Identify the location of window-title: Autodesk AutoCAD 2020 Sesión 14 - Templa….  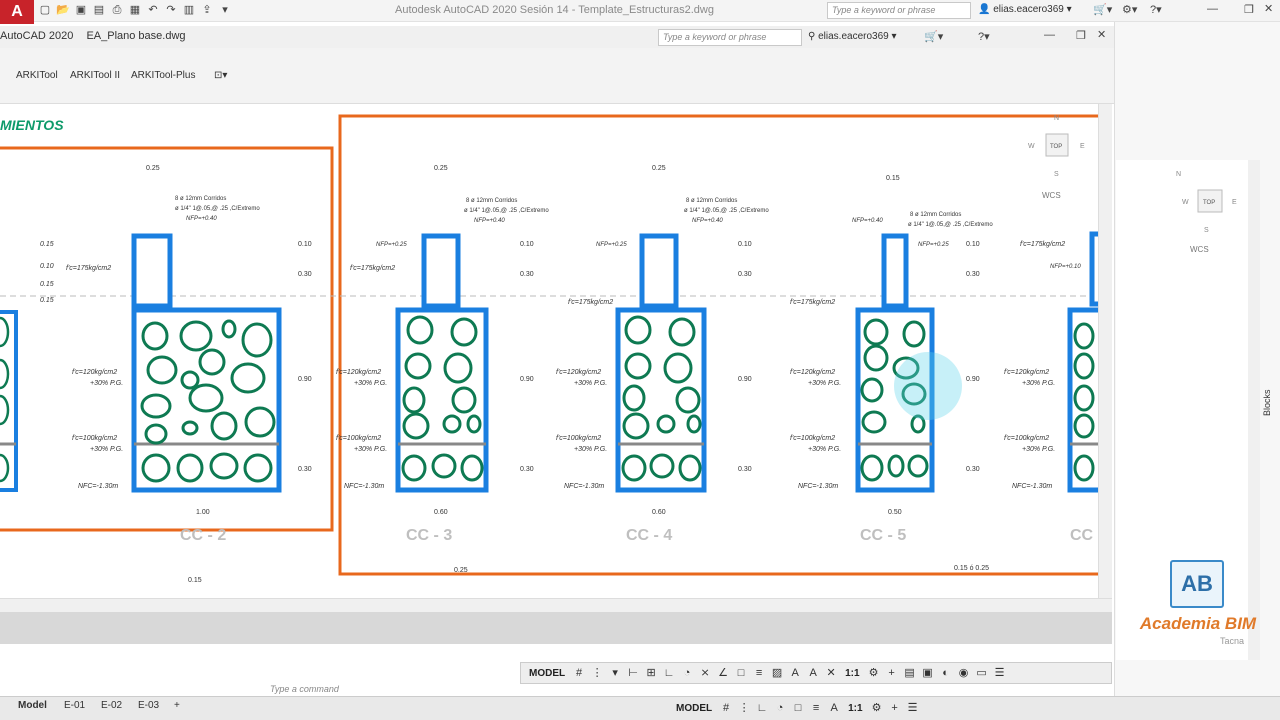
(554, 10).